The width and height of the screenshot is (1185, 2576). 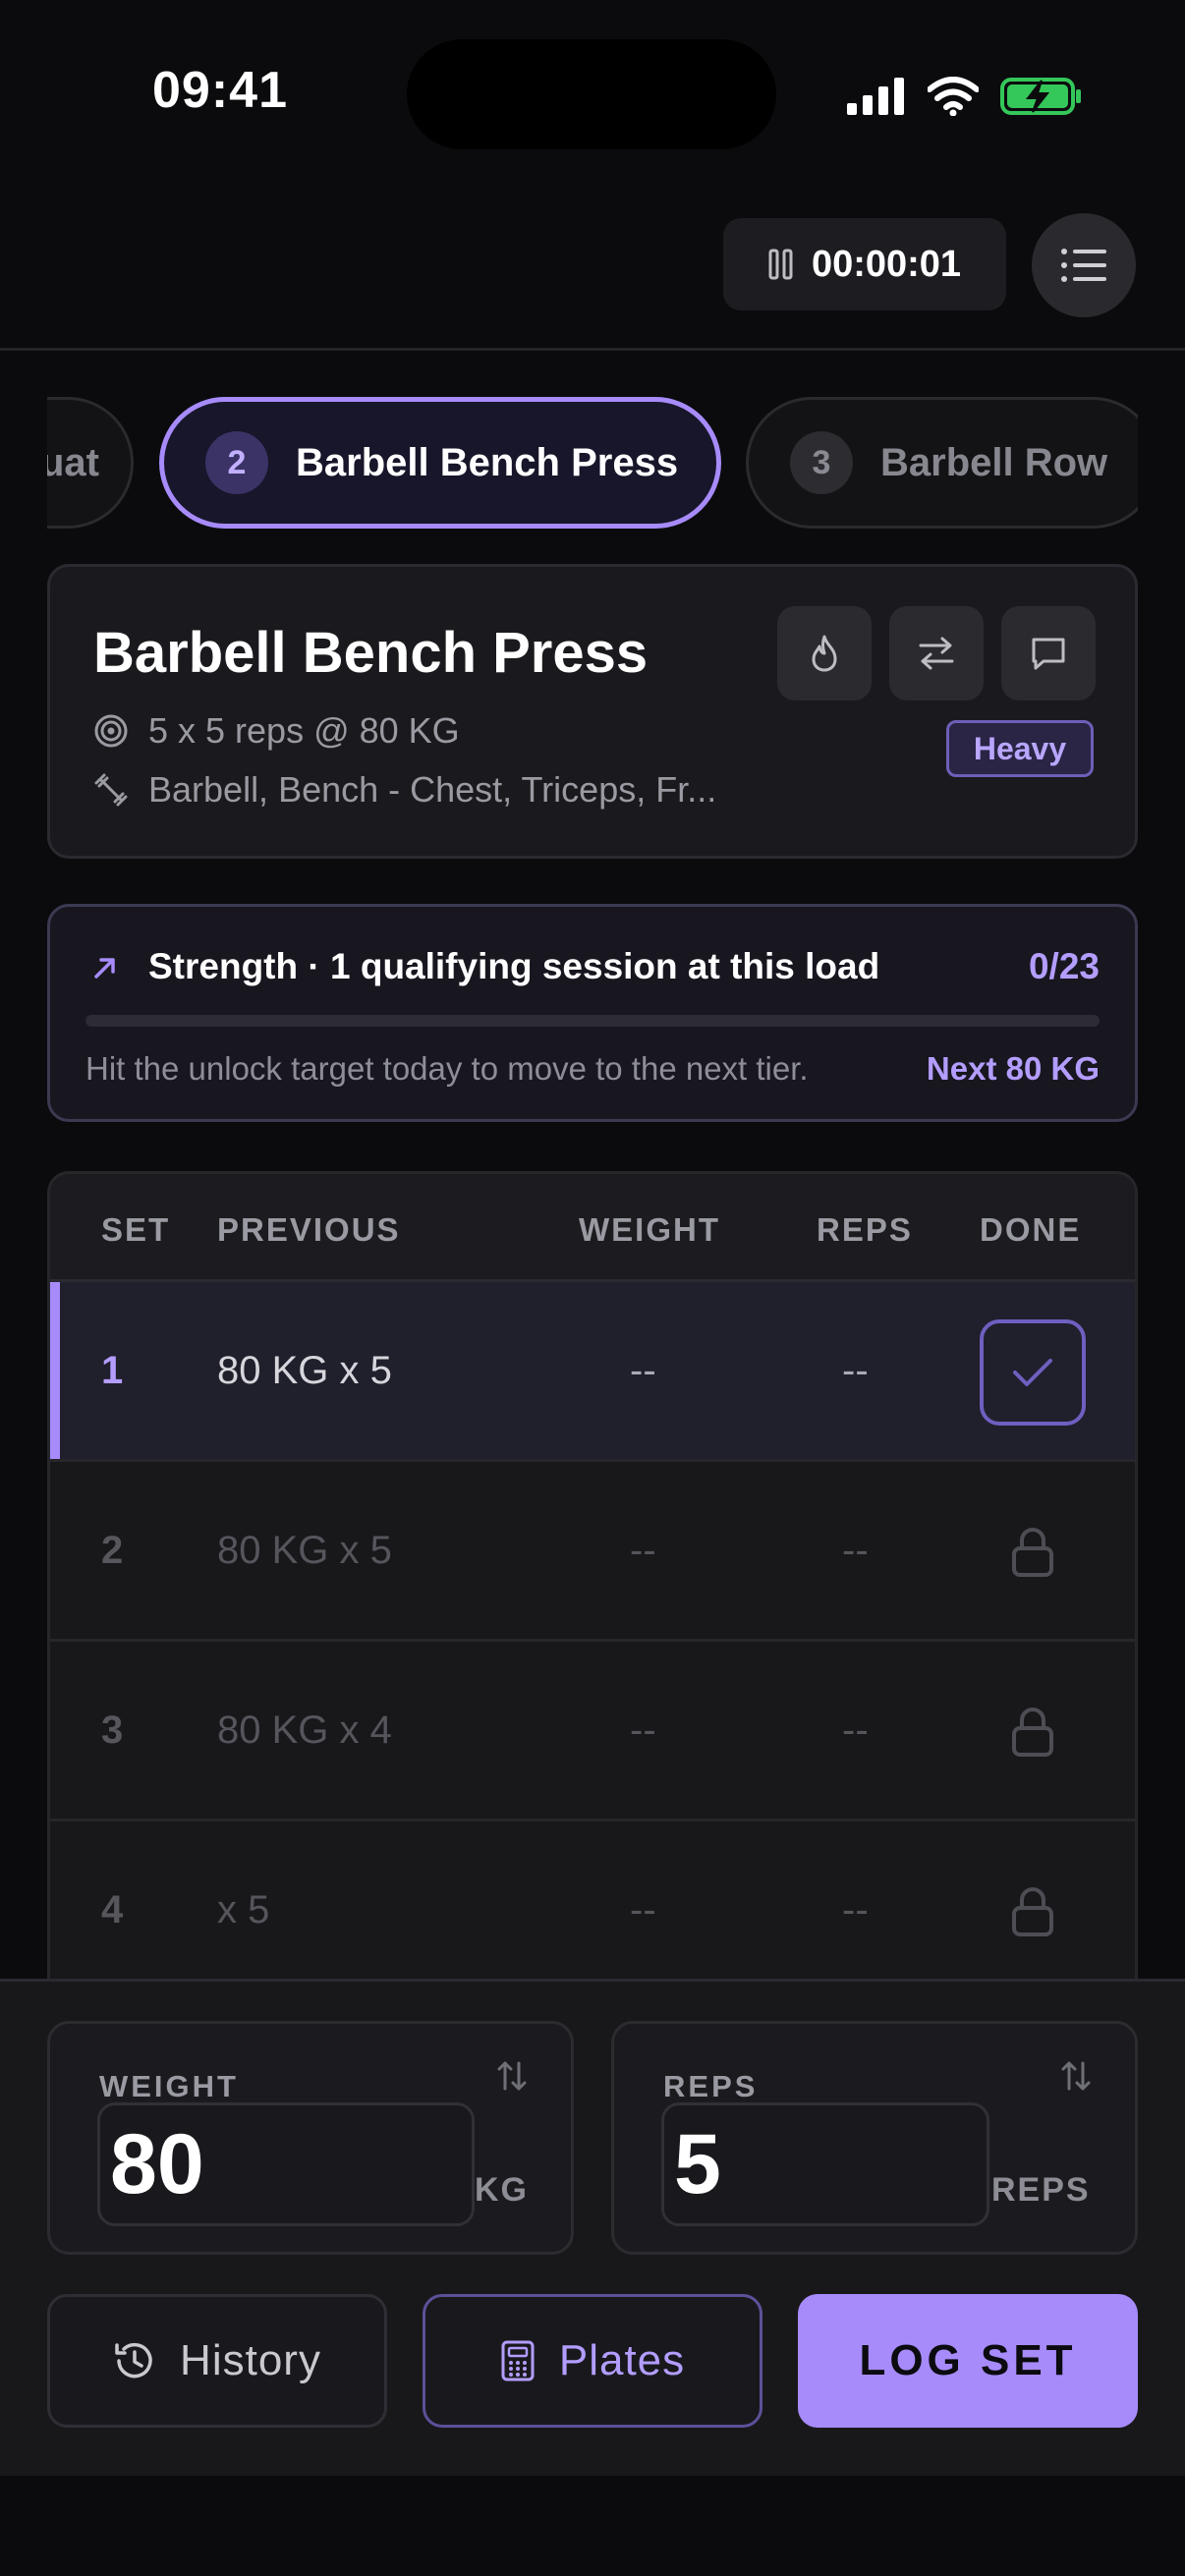 What do you see at coordinates (169, 2086) in the screenshot?
I see `weight-label: WEIGHT` at bounding box center [169, 2086].